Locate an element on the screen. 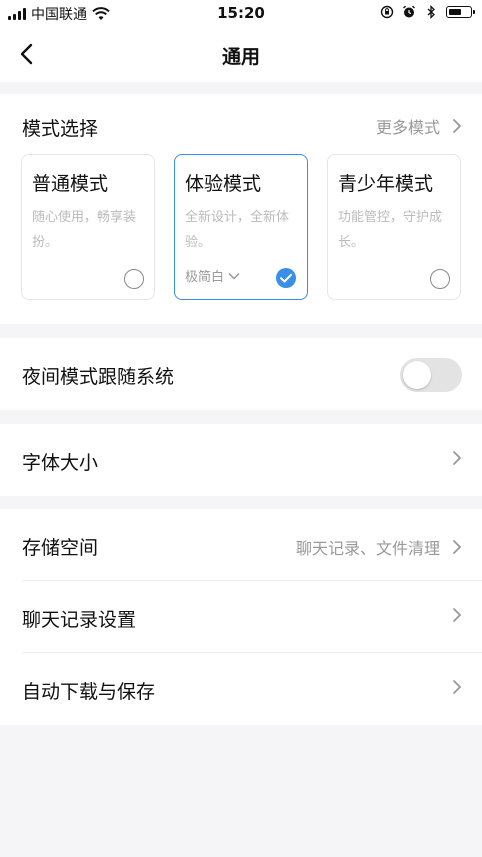 The width and height of the screenshot is (482, 857). status-right is located at coordinates (427, 12).